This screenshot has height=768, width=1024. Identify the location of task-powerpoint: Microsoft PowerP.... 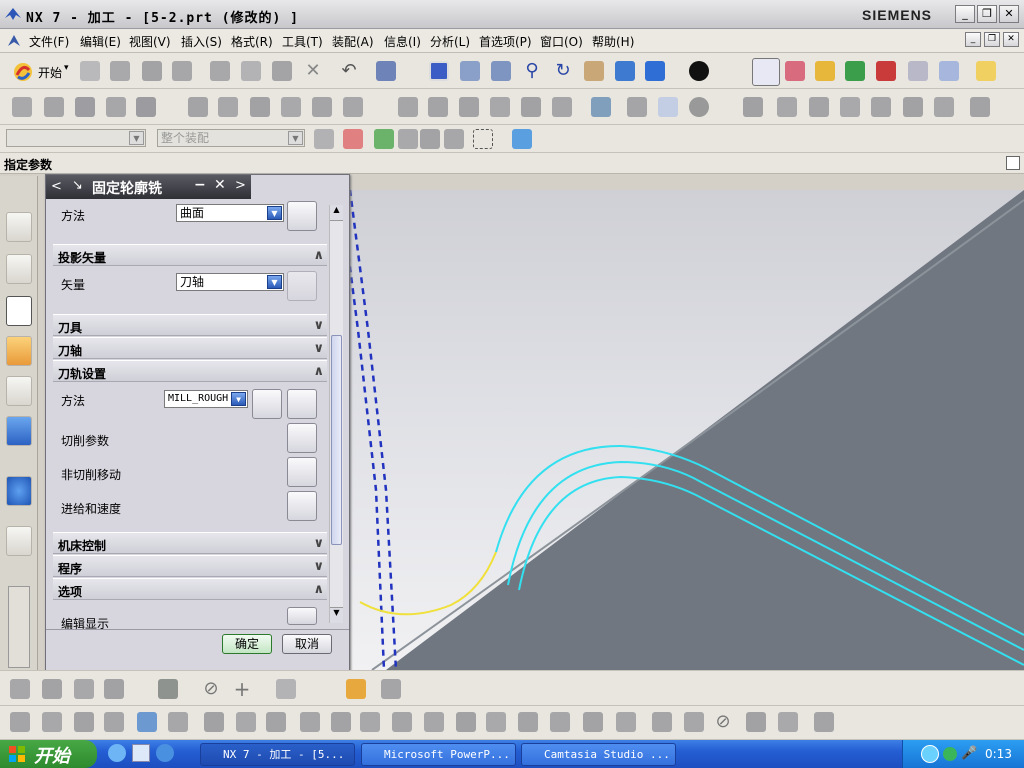
(438, 754).